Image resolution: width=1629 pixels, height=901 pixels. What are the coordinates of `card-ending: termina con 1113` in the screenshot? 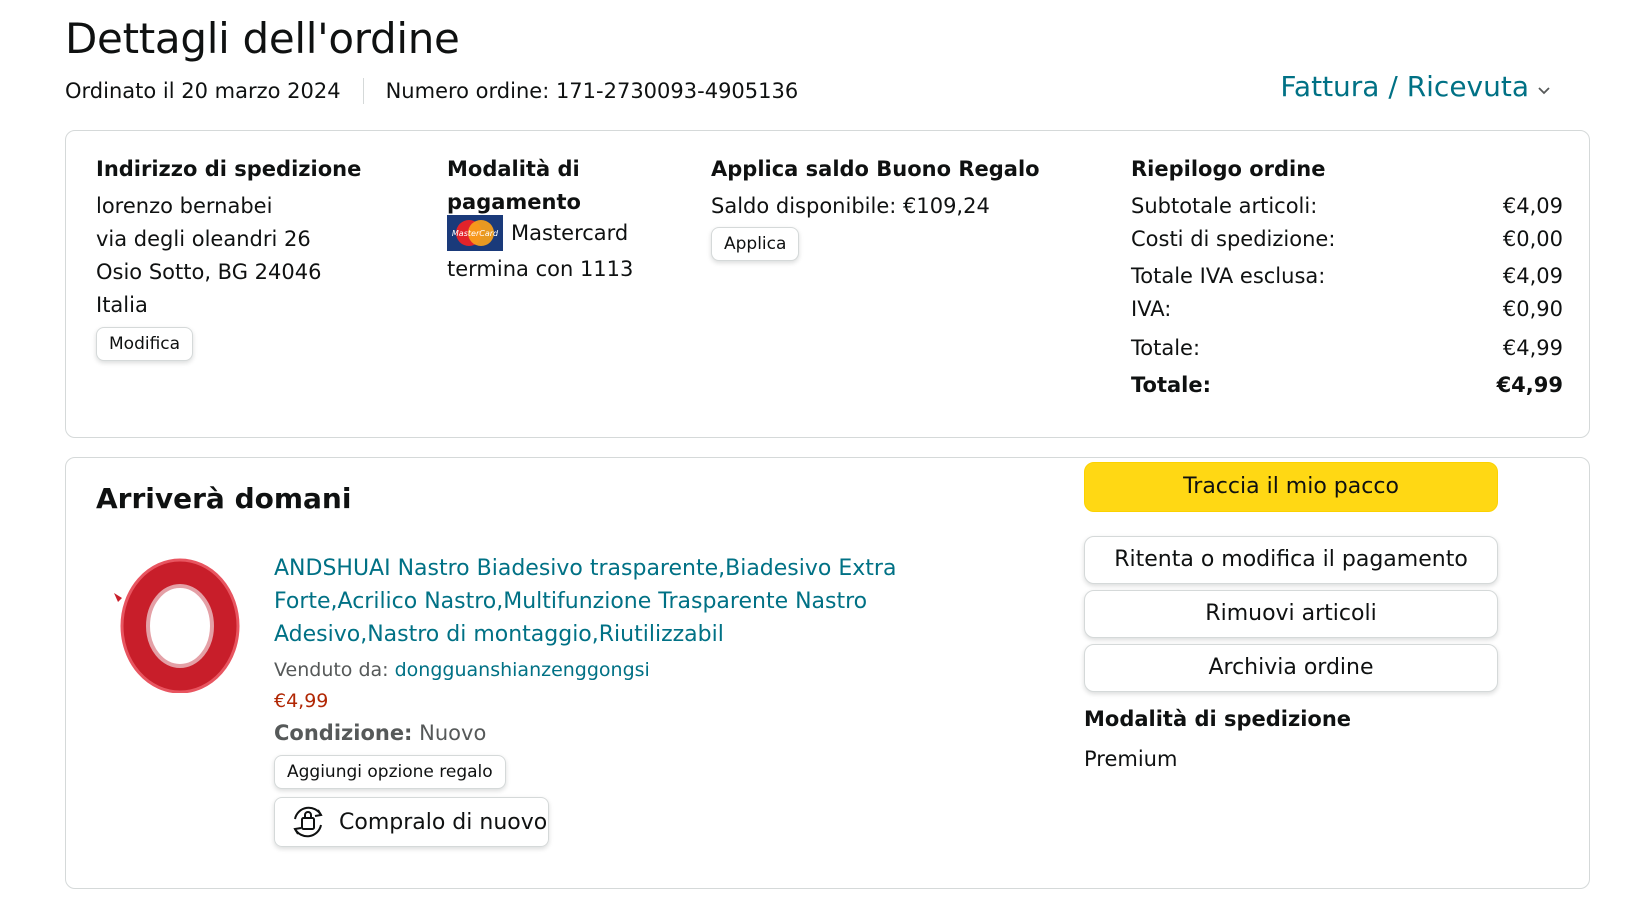 It's located at (540, 269).